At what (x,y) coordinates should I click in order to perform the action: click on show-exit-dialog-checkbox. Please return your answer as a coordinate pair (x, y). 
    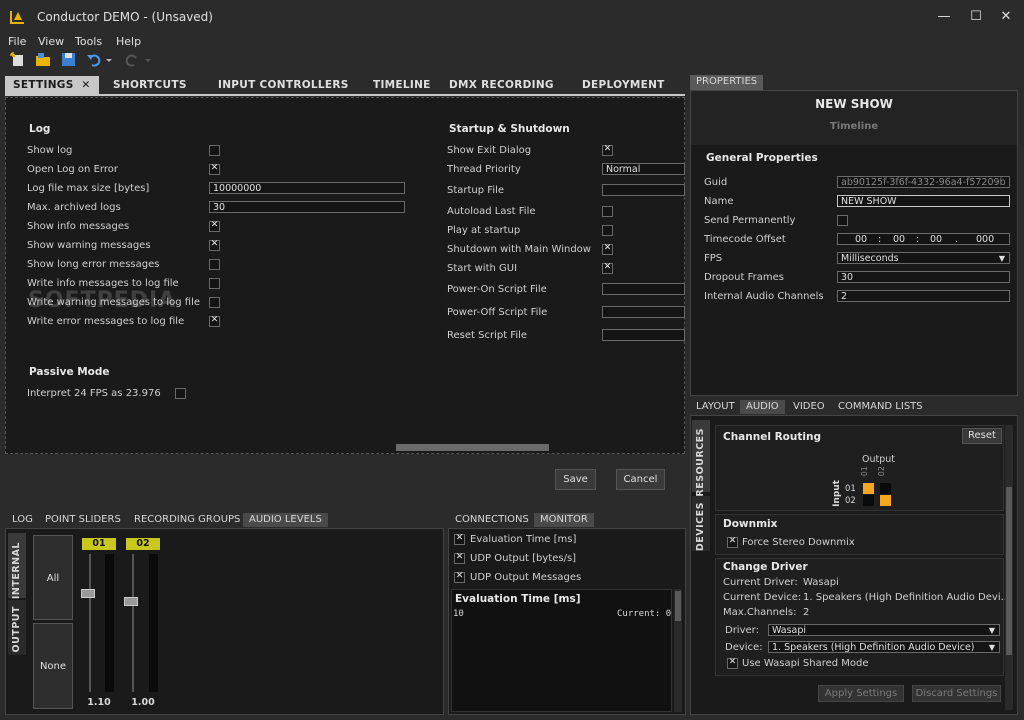
    Looking at the image, I should click on (607, 150).